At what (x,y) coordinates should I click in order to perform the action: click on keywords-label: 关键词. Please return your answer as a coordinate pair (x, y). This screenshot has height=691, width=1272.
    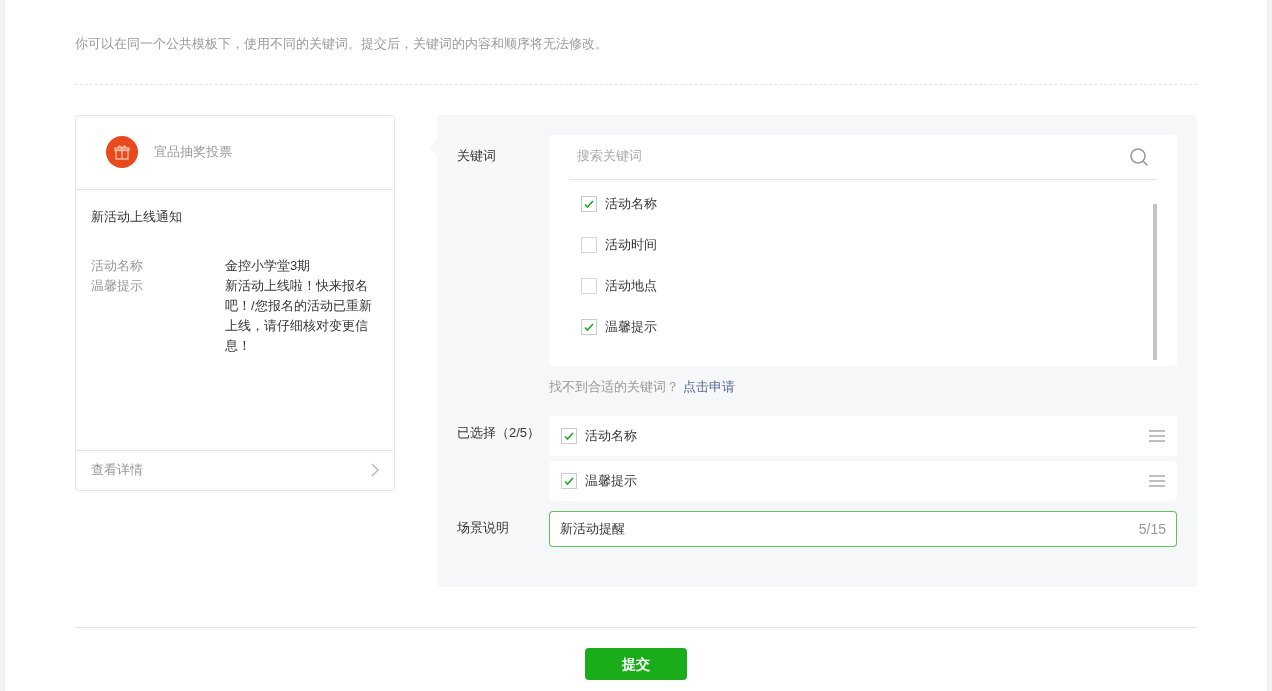
    Looking at the image, I should click on (477, 155).